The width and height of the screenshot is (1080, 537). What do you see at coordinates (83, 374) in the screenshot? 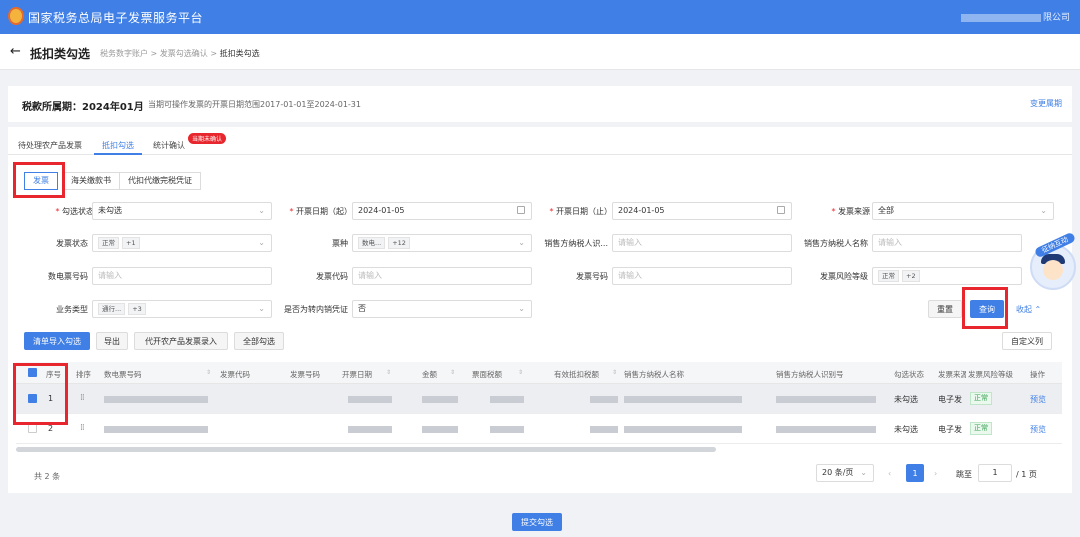
I see `col-sort: 排序` at bounding box center [83, 374].